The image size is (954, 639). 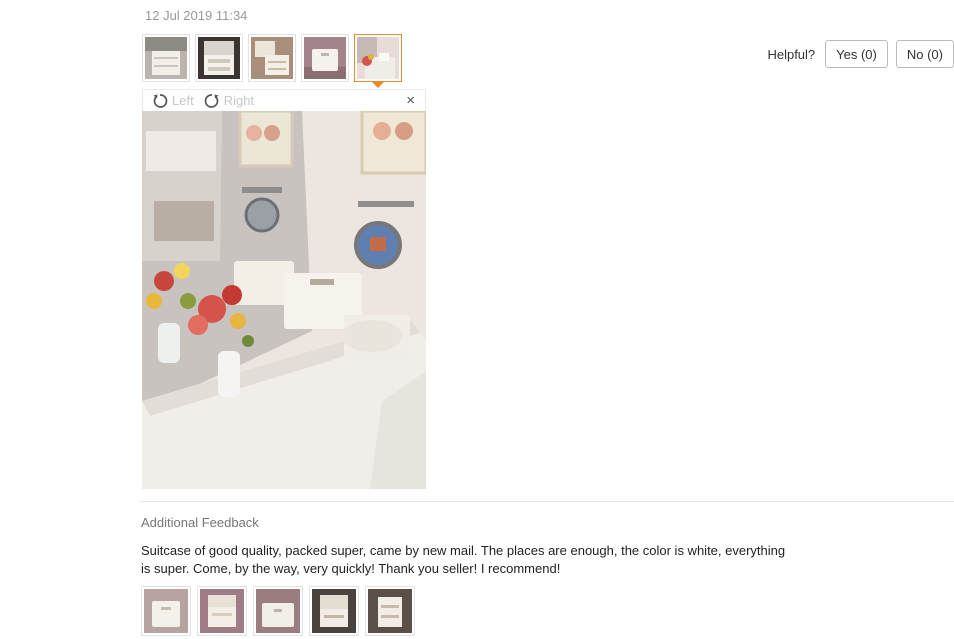 What do you see at coordinates (200, 522) in the screenshot?
I see `additional-feedback-title: Additional Feedback` at bounding box center [200, 522].